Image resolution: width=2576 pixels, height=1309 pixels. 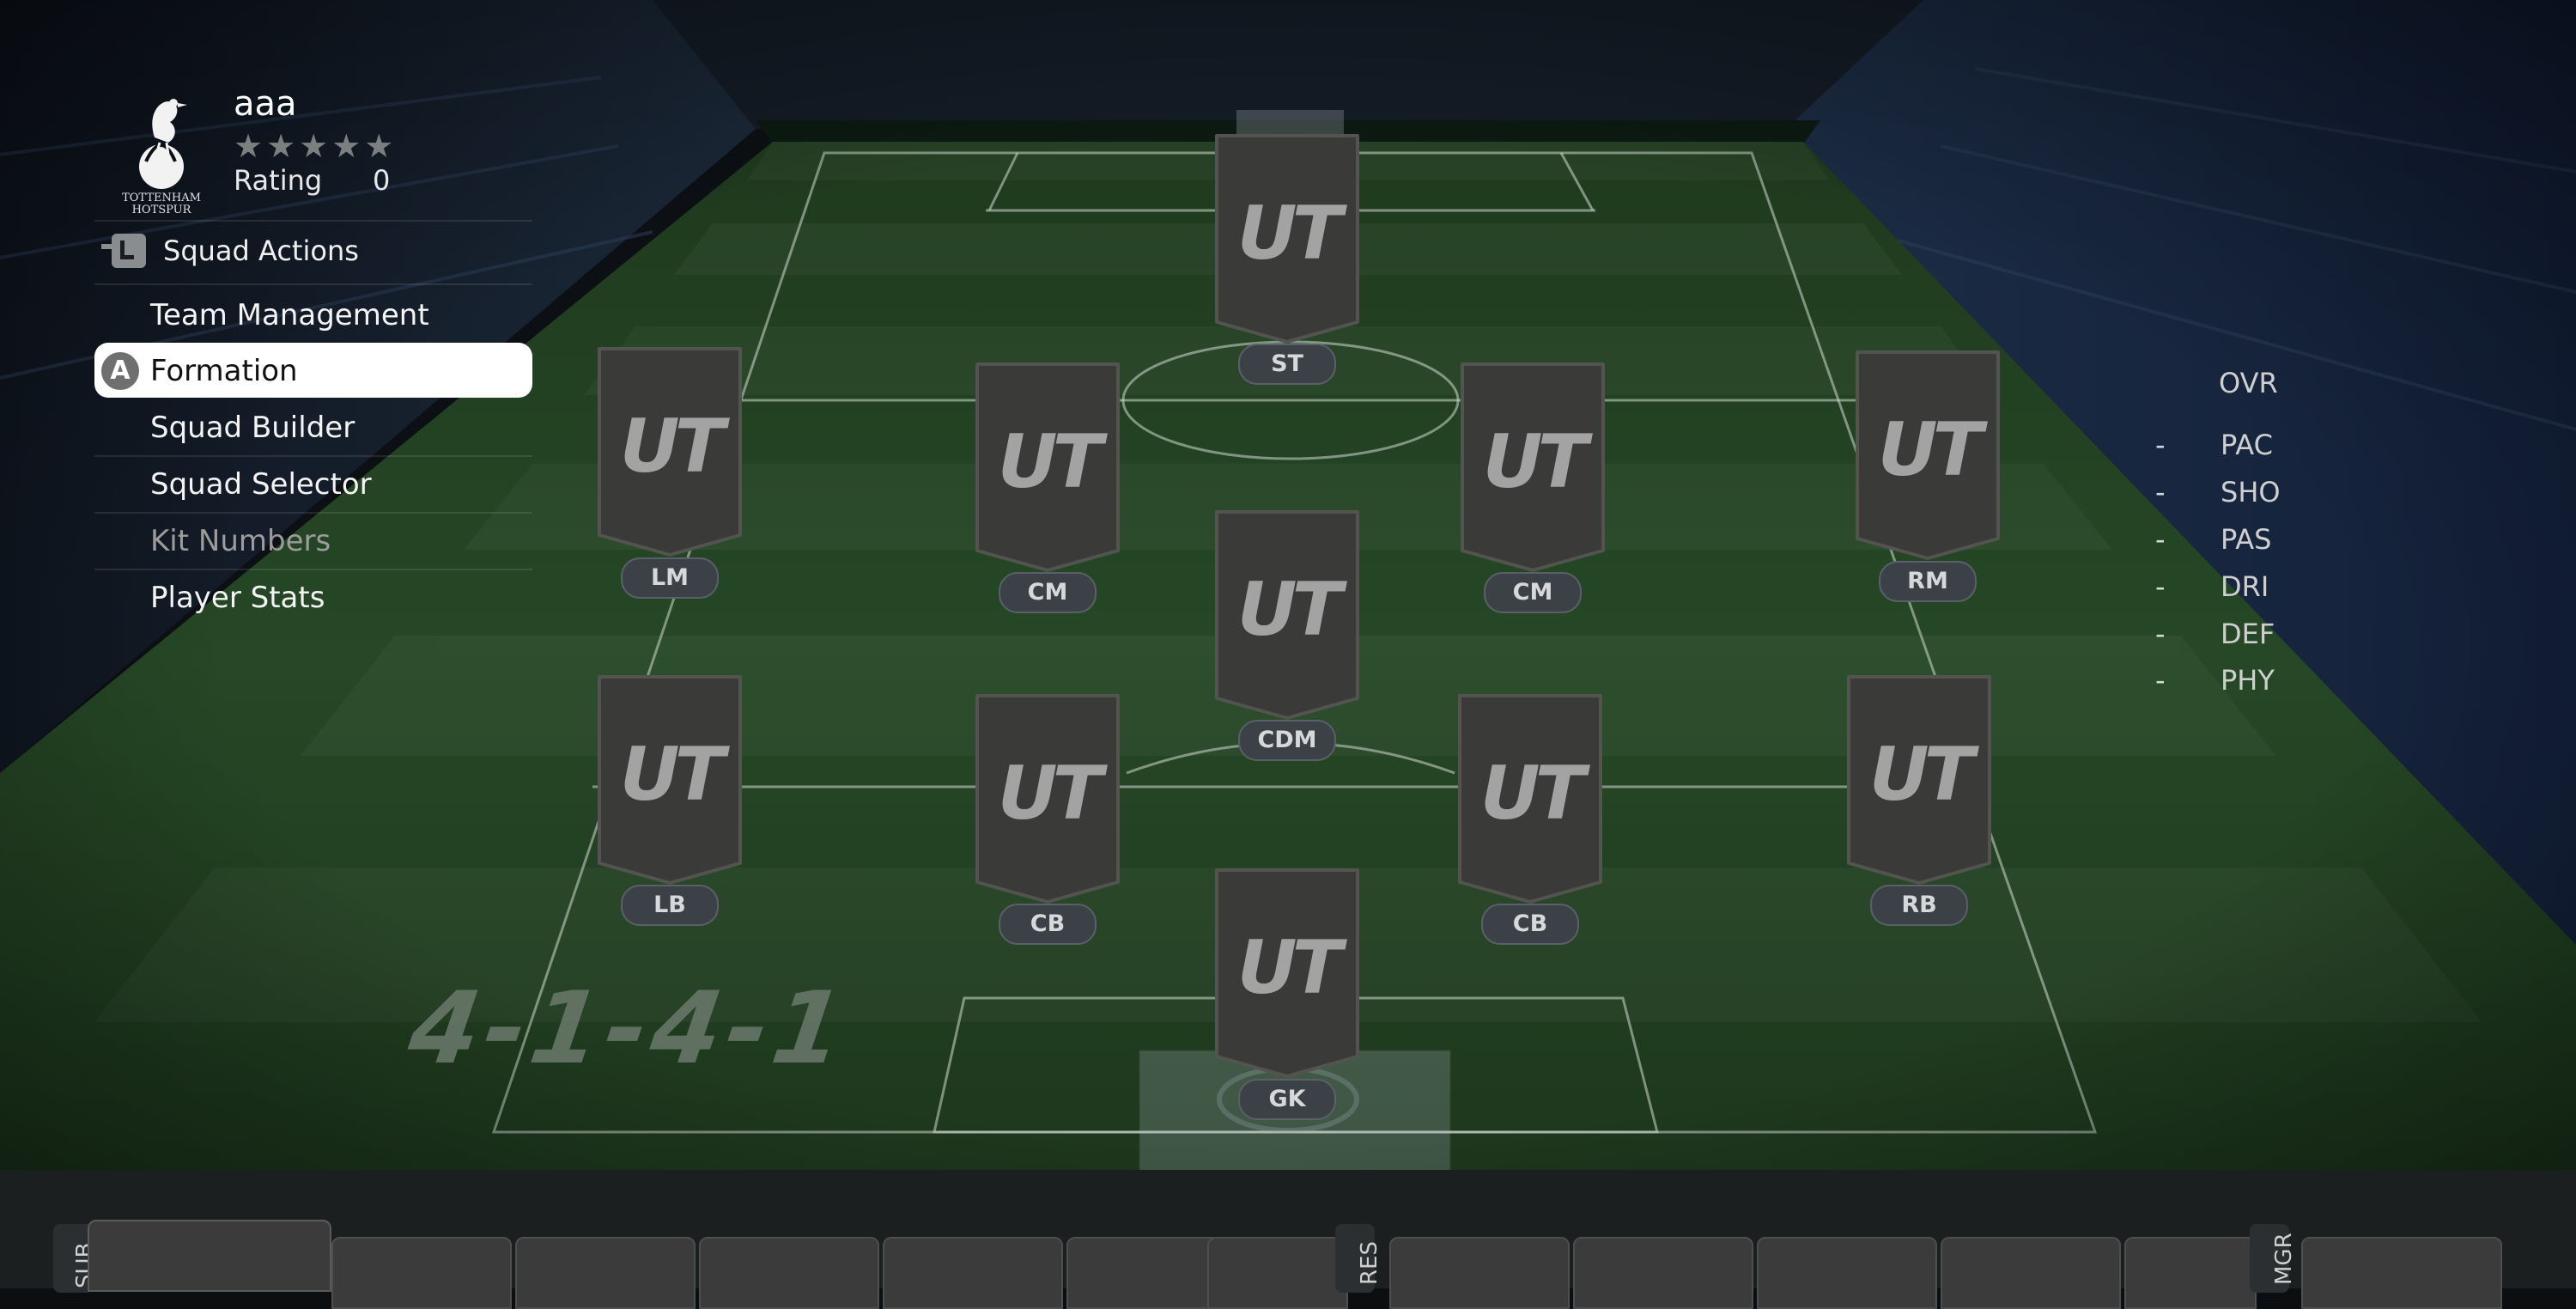 What do you see at coordinates (2284, 1259) in the screenshot?
I see `manager-label: MGR` at bounding box center [2284, 1259].